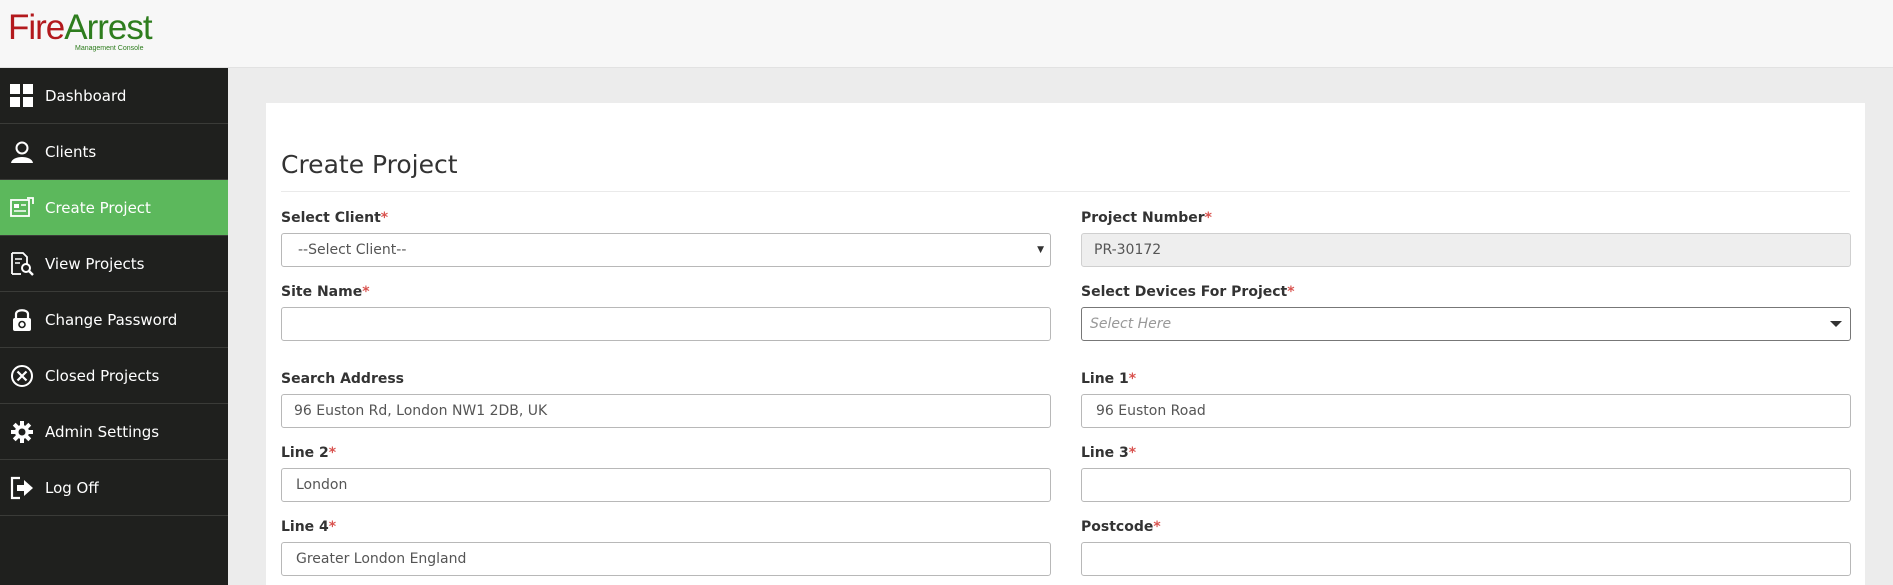 This screenshot has width=1893, height=585. I want to click on line1-label: Line 1*, so click(1108, 379).